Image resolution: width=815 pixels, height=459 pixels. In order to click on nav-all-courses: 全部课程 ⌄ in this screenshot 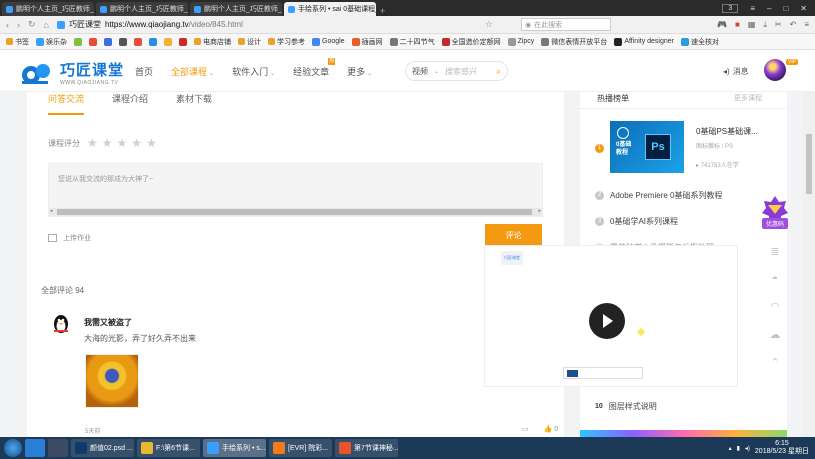, I will do `click(192, 71)`.